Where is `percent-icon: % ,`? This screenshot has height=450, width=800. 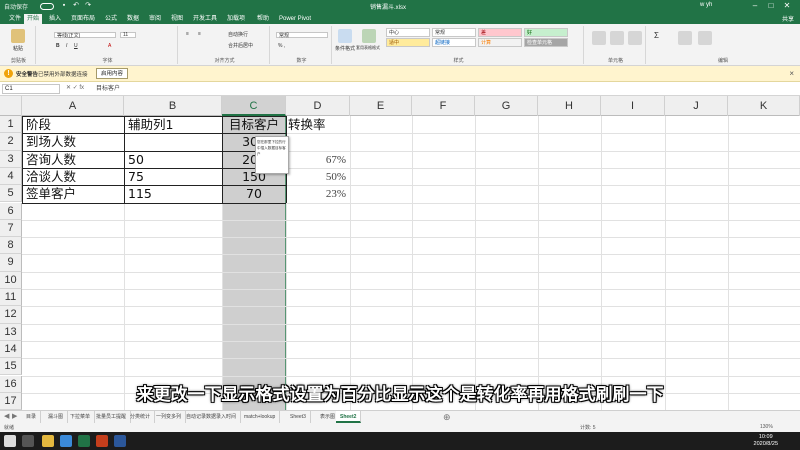 percent-icon: % , is located at coordinates (281, 46).